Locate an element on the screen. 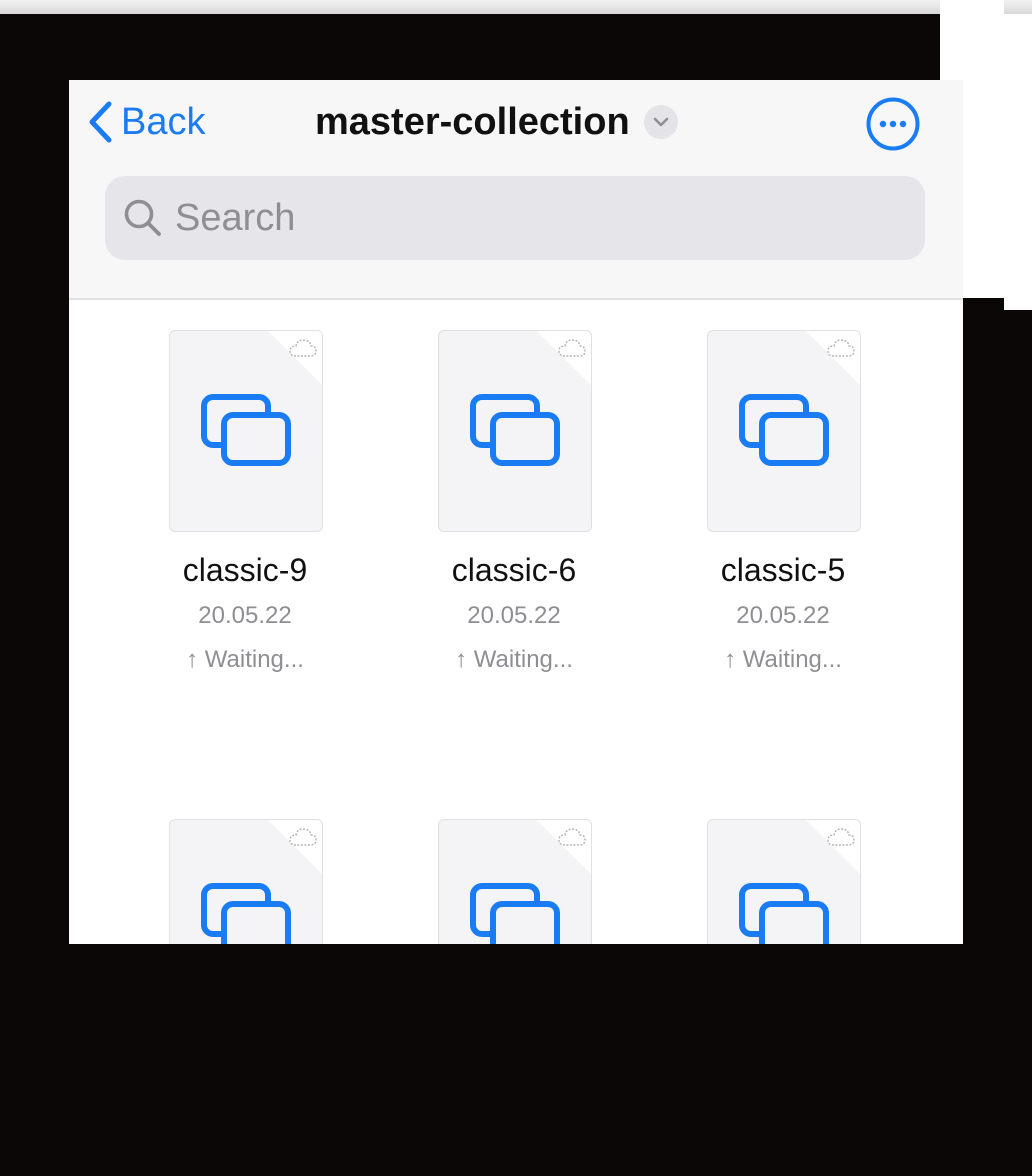 The height and width of the screenshot is (1176, 1032). more-options-button is located at coordinates (893, 124).